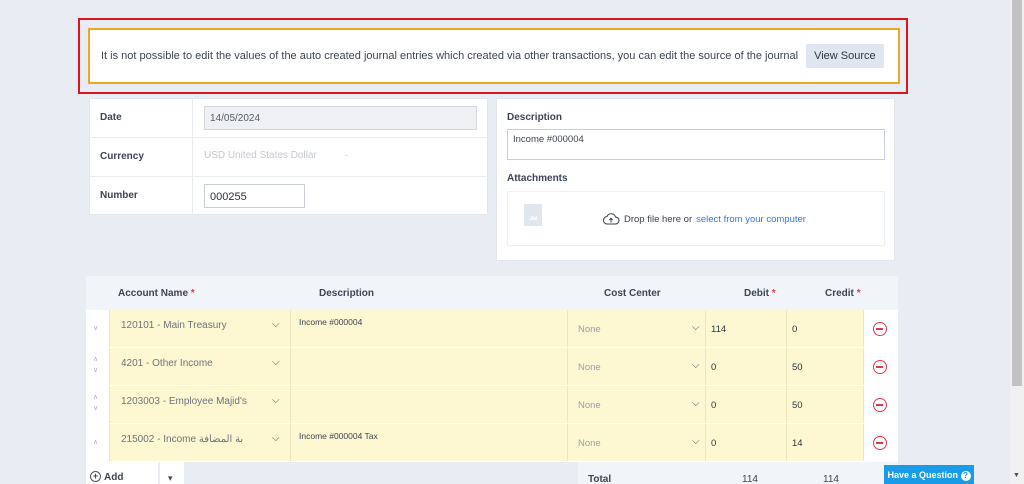  I want to click on date-label: Date, so click(111, 117).